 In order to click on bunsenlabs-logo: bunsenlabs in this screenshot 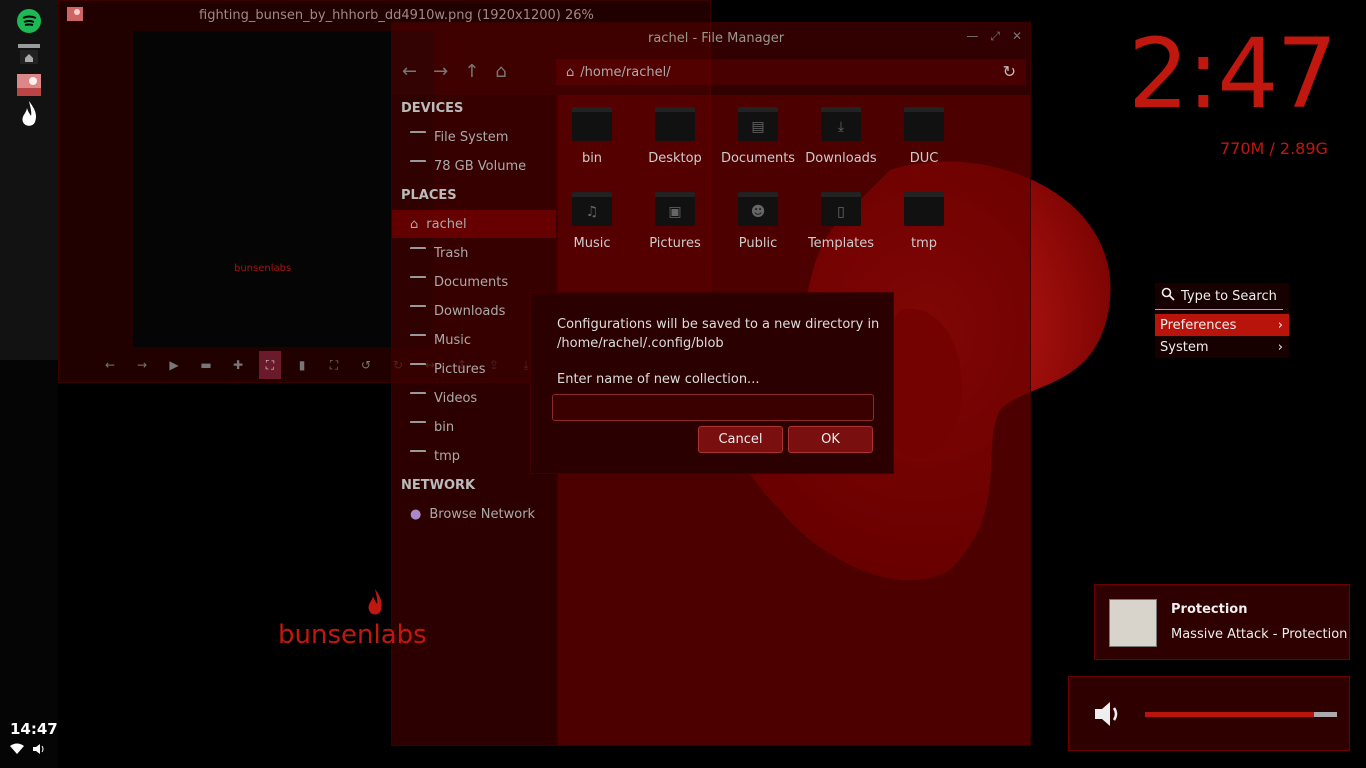, I will do `click(352, 635)`.